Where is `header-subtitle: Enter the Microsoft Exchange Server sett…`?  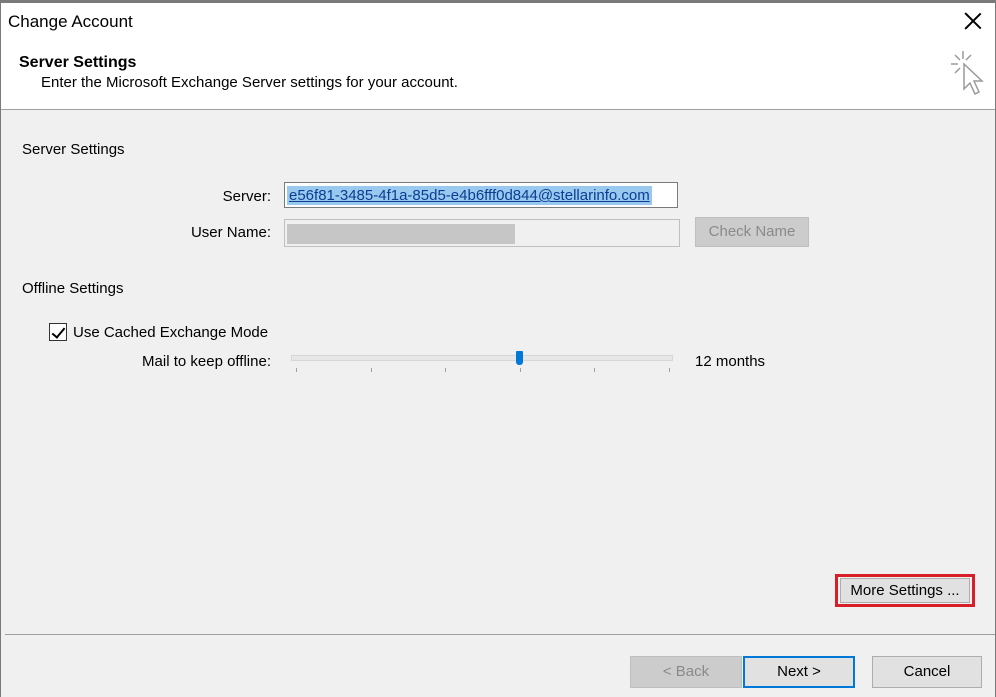 header-subtitle: Enter the Microsoft Exchange Server sett… is located at coordinates (249, 82).